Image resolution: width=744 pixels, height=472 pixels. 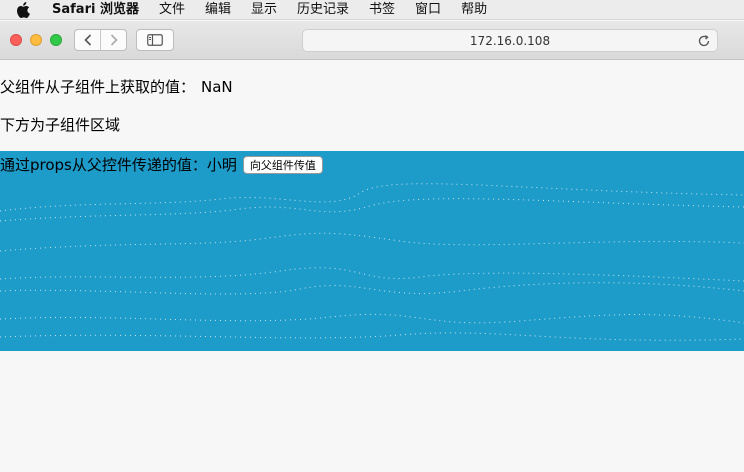 What do you see at coordinates (474, 10) in the screenshot?
I see `menu-help: 帮助` at bounding box center [474, 10].